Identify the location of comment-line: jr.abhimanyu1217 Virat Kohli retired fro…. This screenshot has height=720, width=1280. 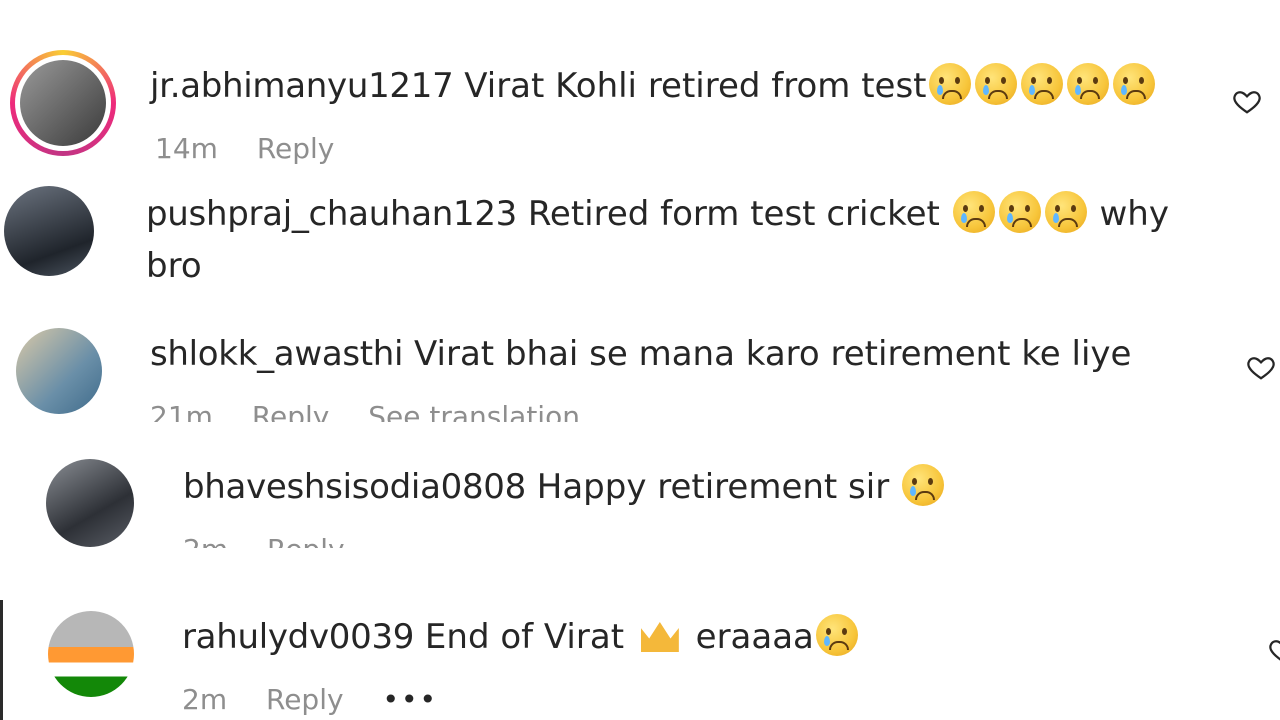
(653, 86).